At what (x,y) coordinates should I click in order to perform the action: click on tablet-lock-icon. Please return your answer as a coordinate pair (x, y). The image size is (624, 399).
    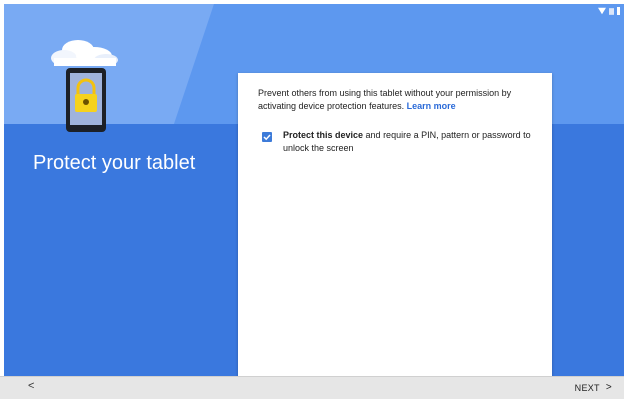
    Looking at the image, I should click on (86, 100).